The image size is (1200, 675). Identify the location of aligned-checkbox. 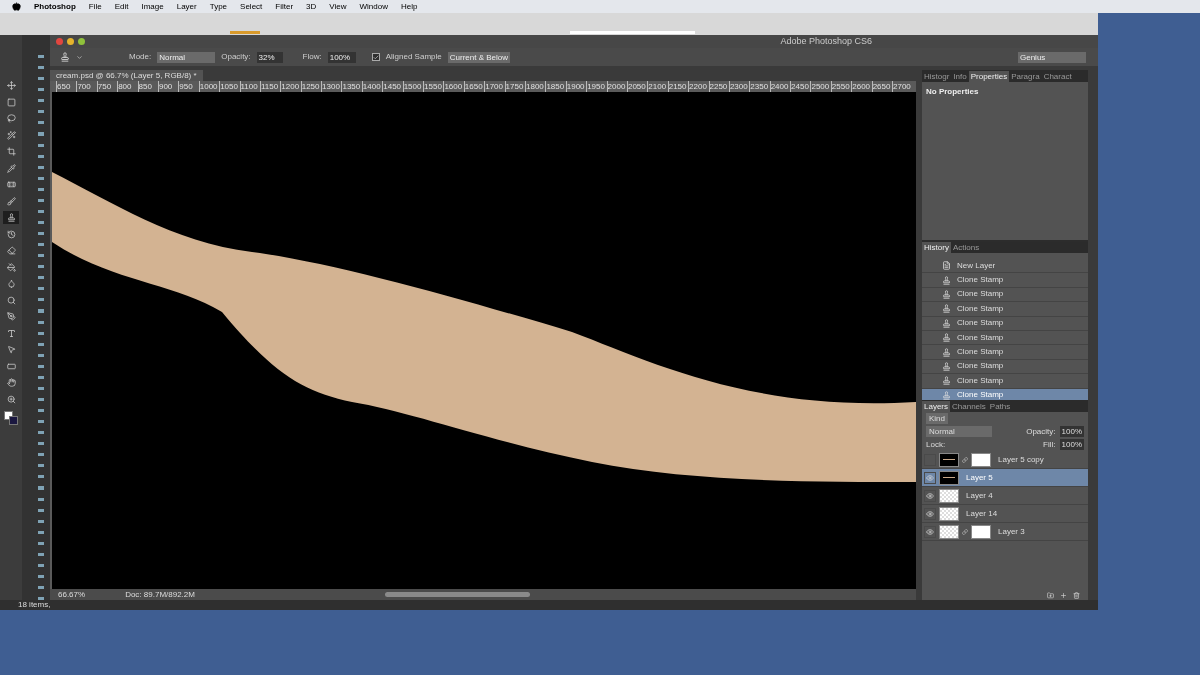
(375, 57).